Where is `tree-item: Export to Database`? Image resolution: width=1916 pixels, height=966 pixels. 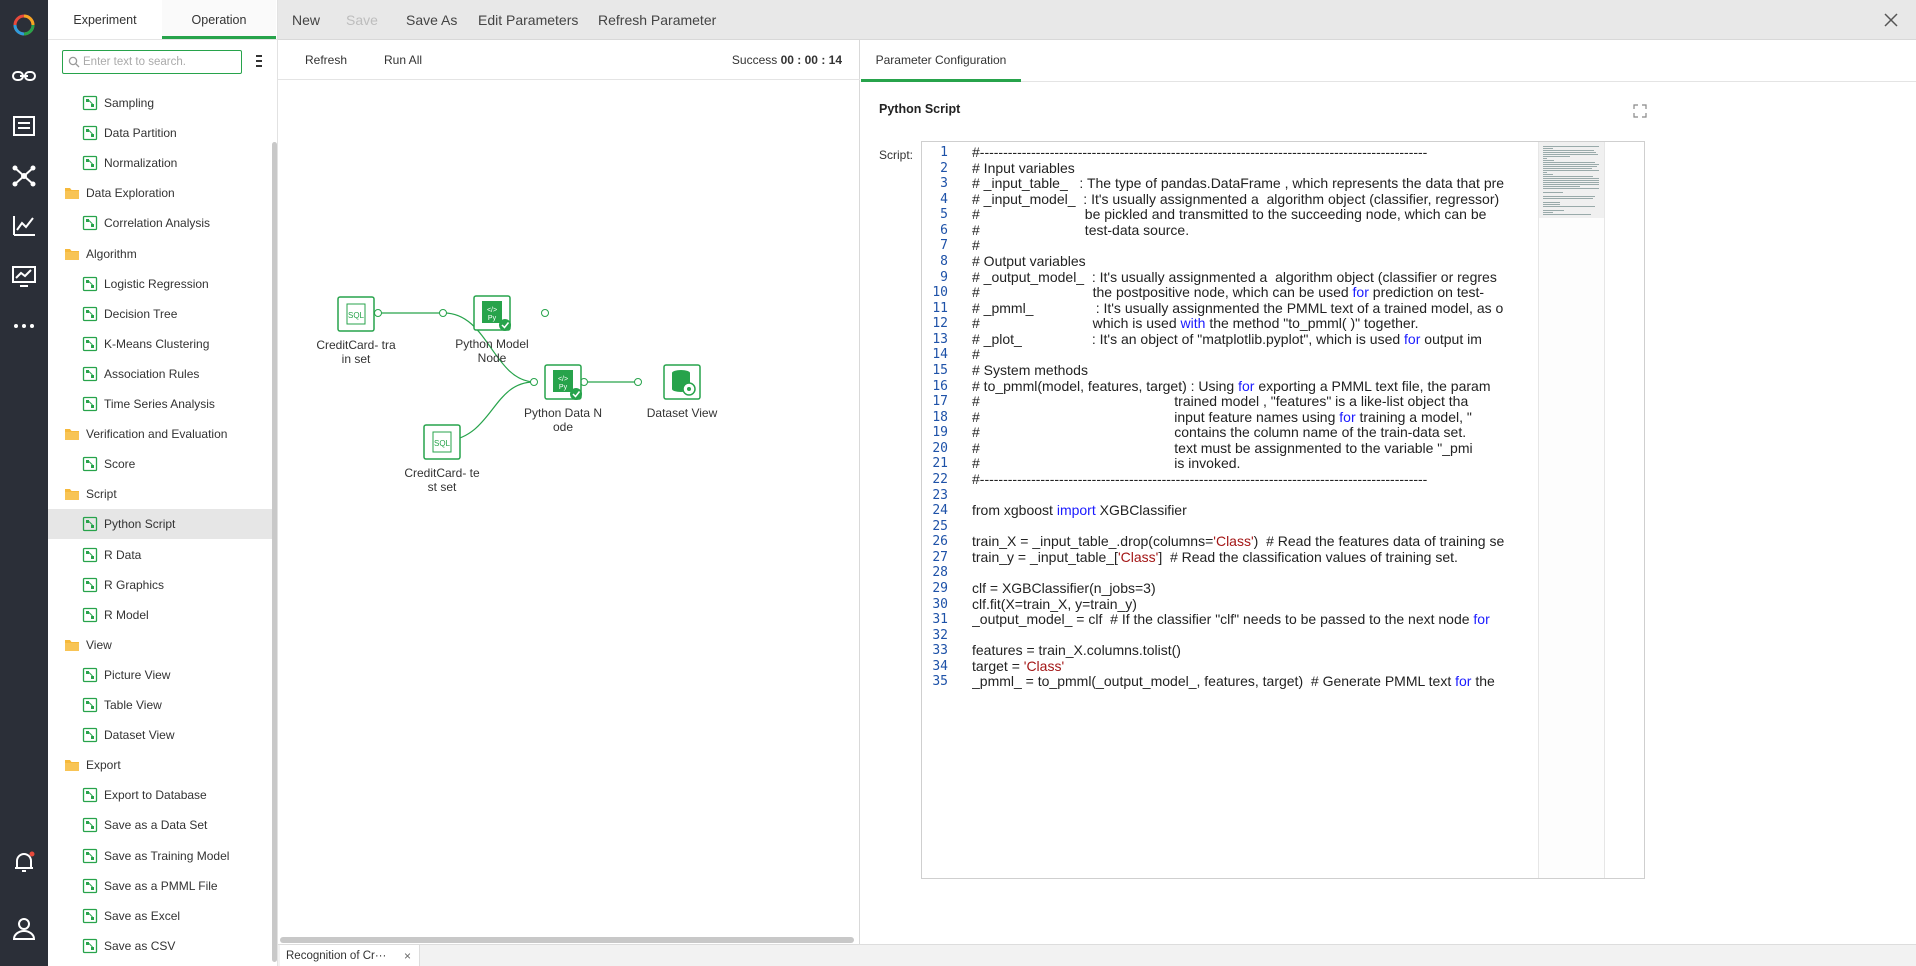
tree-item: Export to Database is located at coordinates (160, 795).